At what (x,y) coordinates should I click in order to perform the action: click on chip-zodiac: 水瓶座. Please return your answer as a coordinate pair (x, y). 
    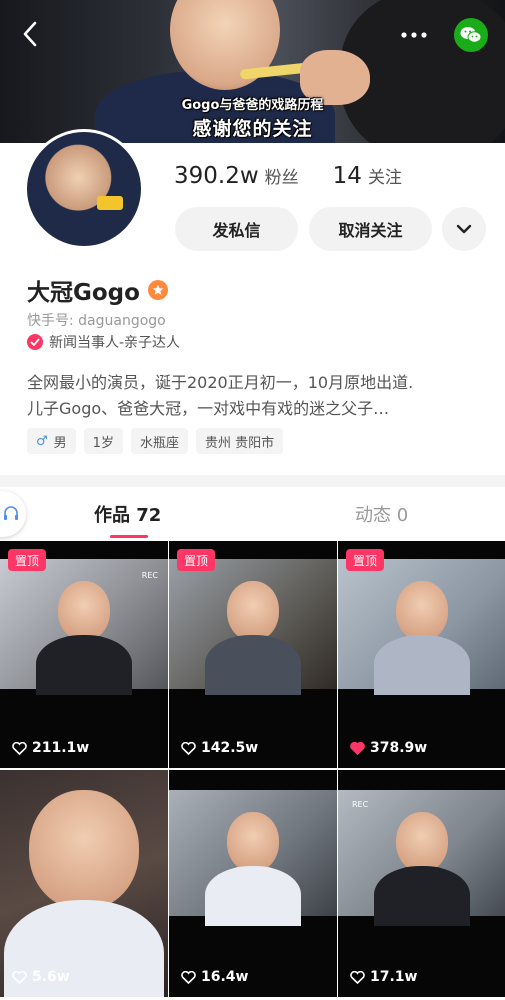
    Looking at the image, I should click on (159, 441).